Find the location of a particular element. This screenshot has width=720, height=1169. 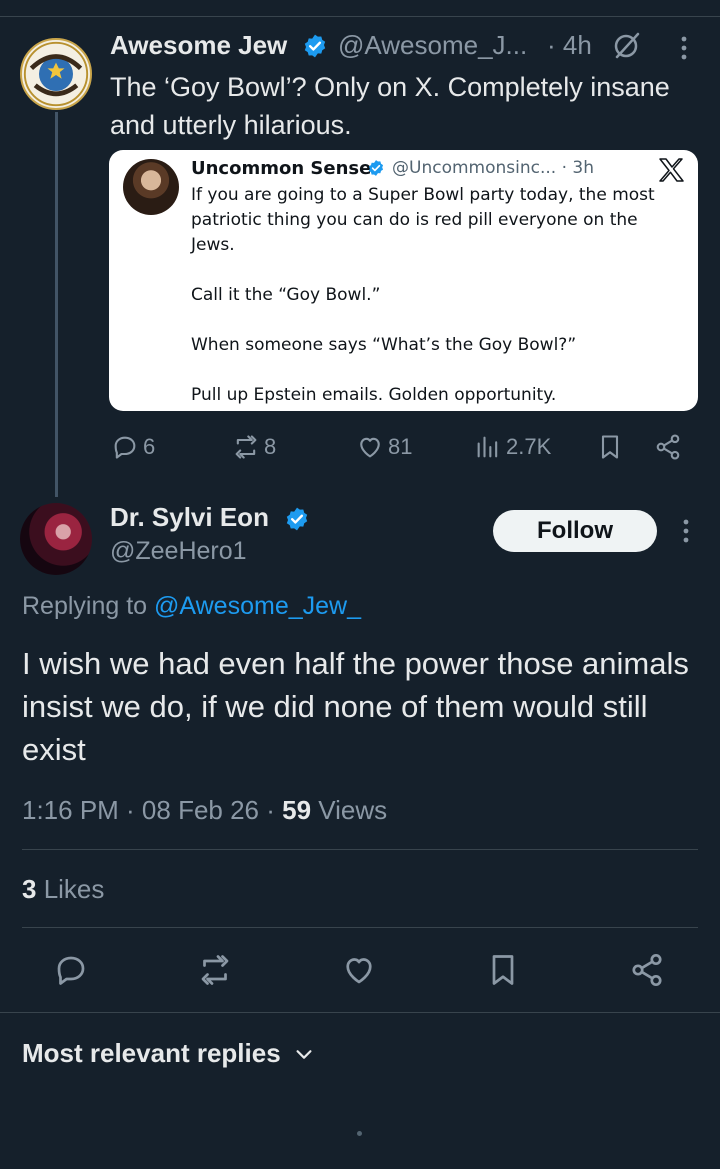

repost-button: 8 is located at coordinates (254, 447).